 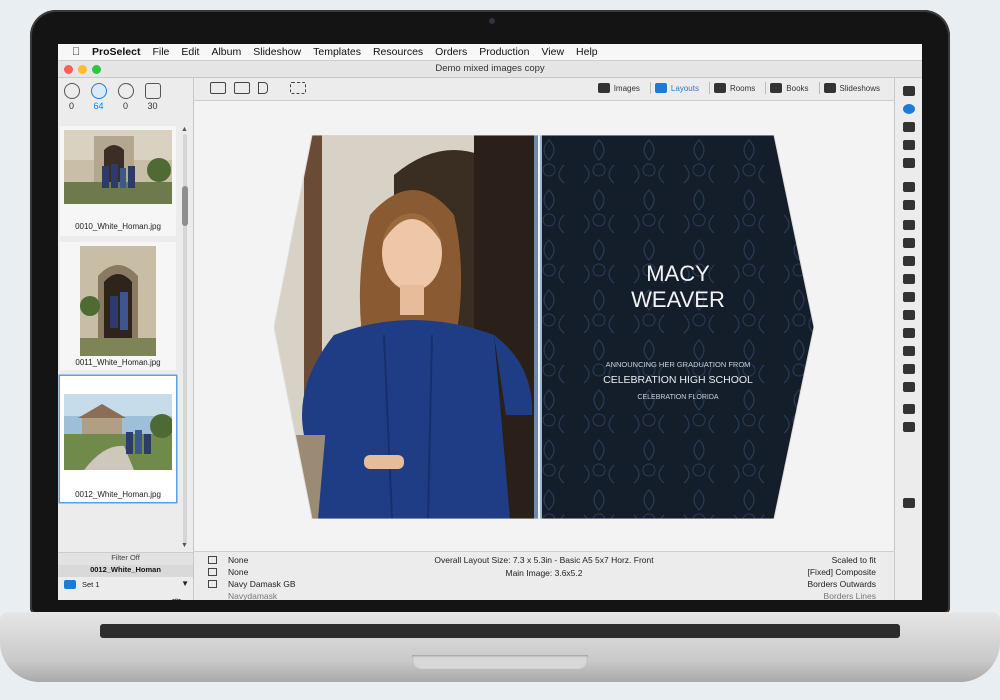 I want to click on frame-icon, so click(x=298, y=88).